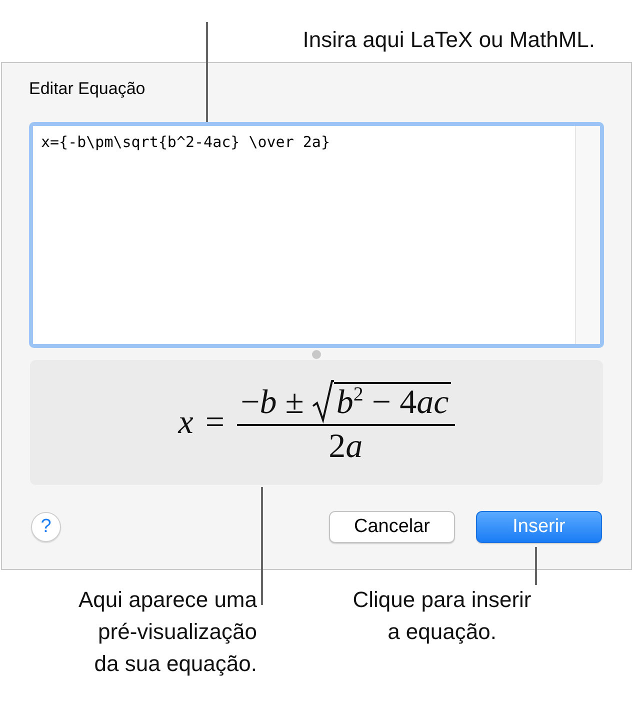 Image resolution: width=633 pixels, height=702 pixels. What do you see at coordinates (167, 632) in the screenshot?
I see `callout-text: Aqui aparece uma pré-visualização da sua equação.` at bounding box center [167, 632].